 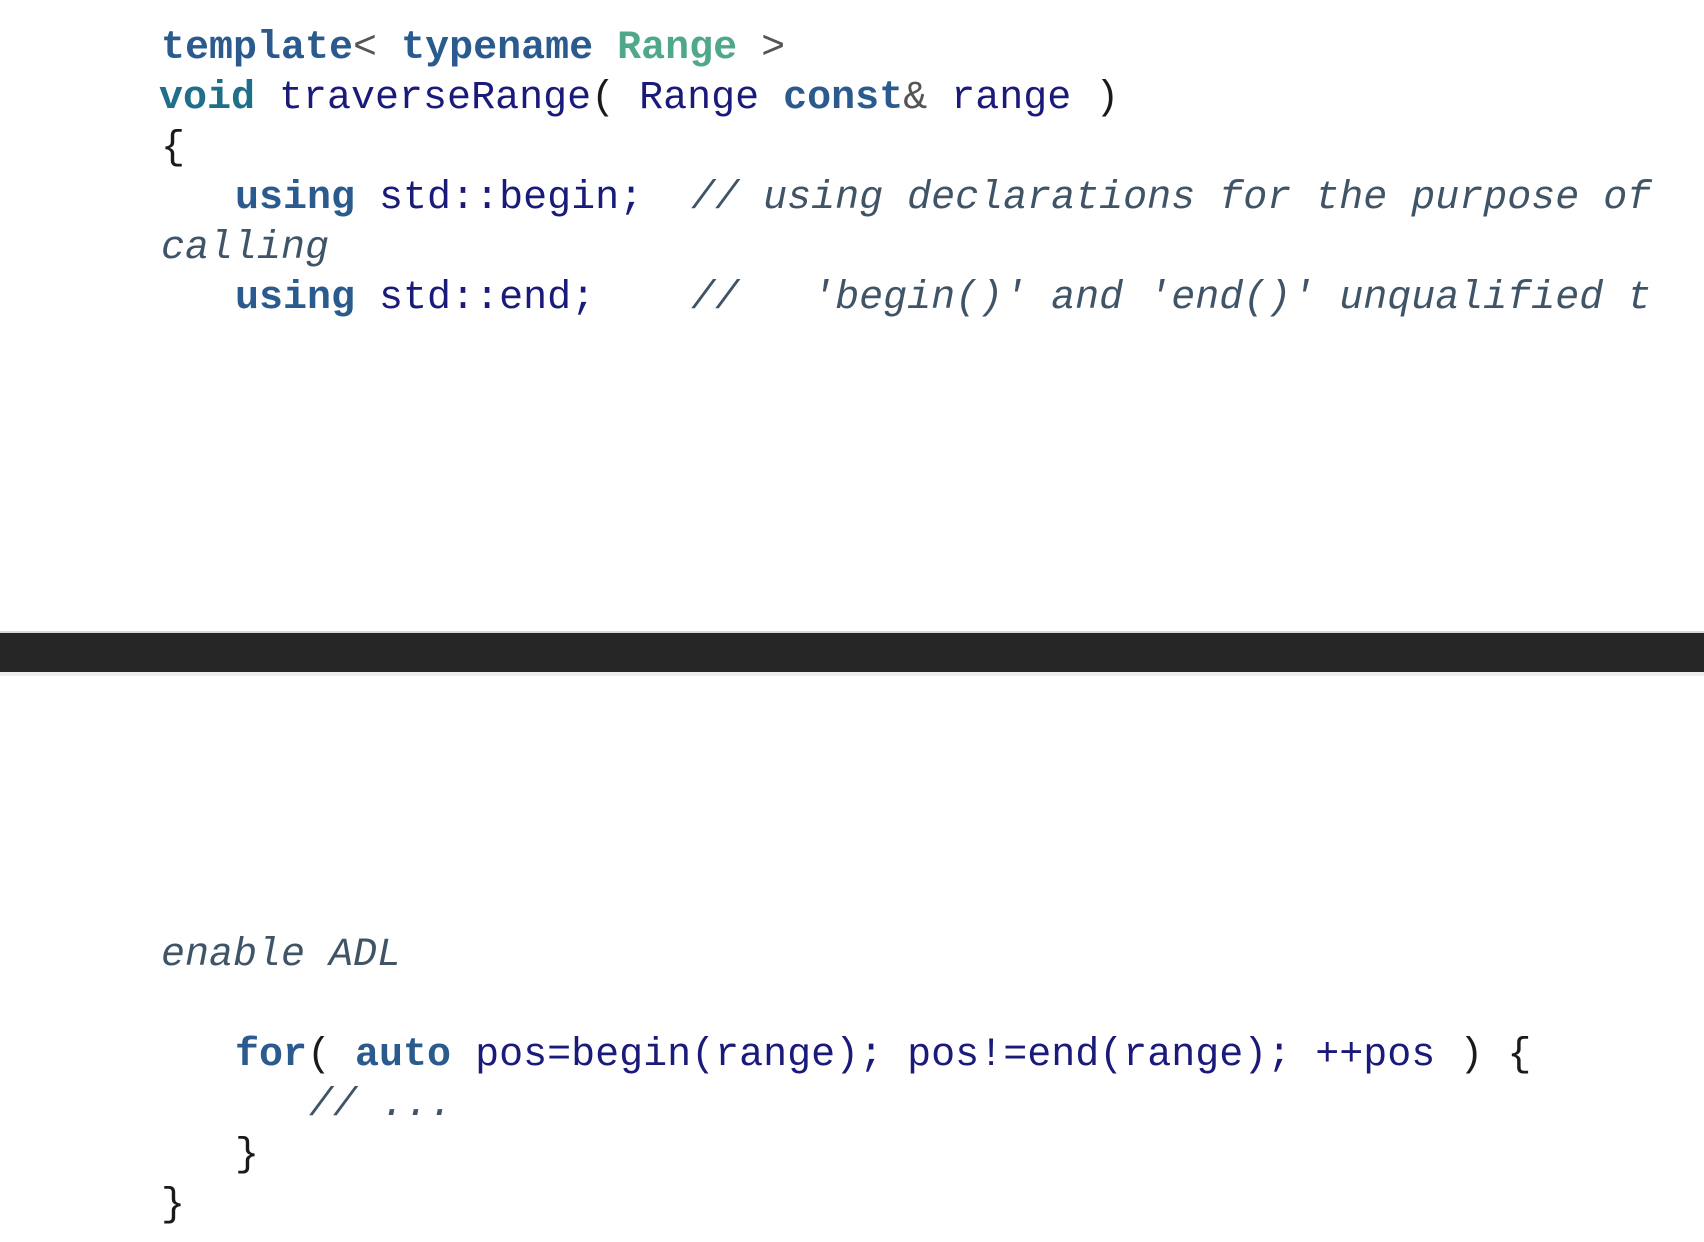 What do you see at coordinates (271, 1055) in the screenshot?
I see `keyword-for: for` at bounding box center [271, 1055].